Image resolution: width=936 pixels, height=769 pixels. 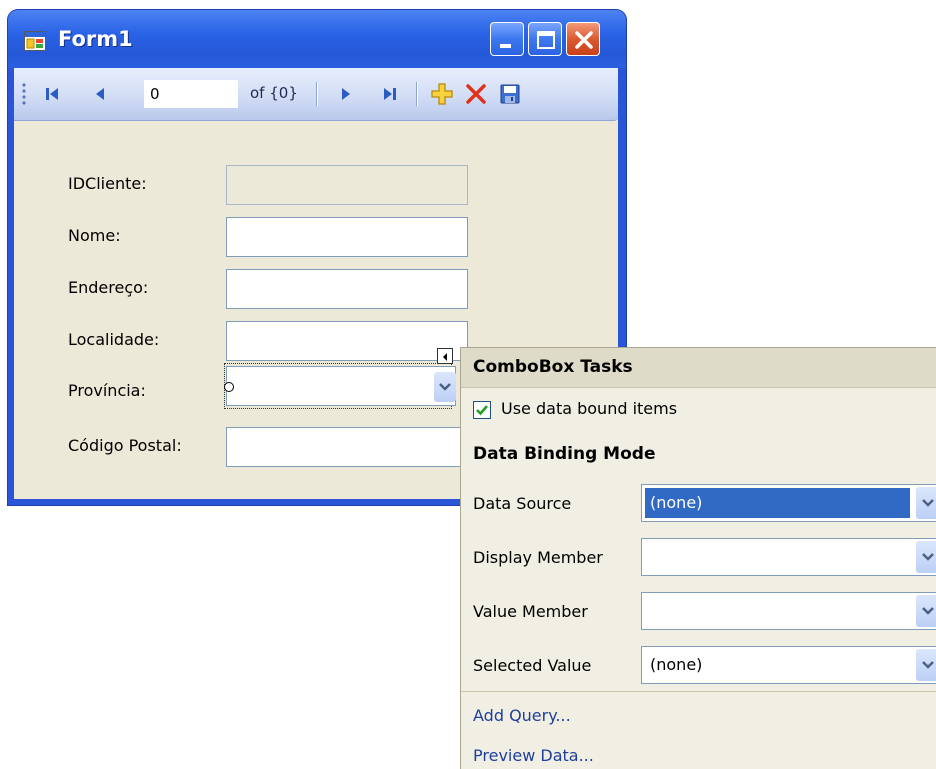 What do you see at coordinates (698, 368) in the screenshot?
I see `tasks-header: ComboBox Tasks` at bounding box center [698, 368].